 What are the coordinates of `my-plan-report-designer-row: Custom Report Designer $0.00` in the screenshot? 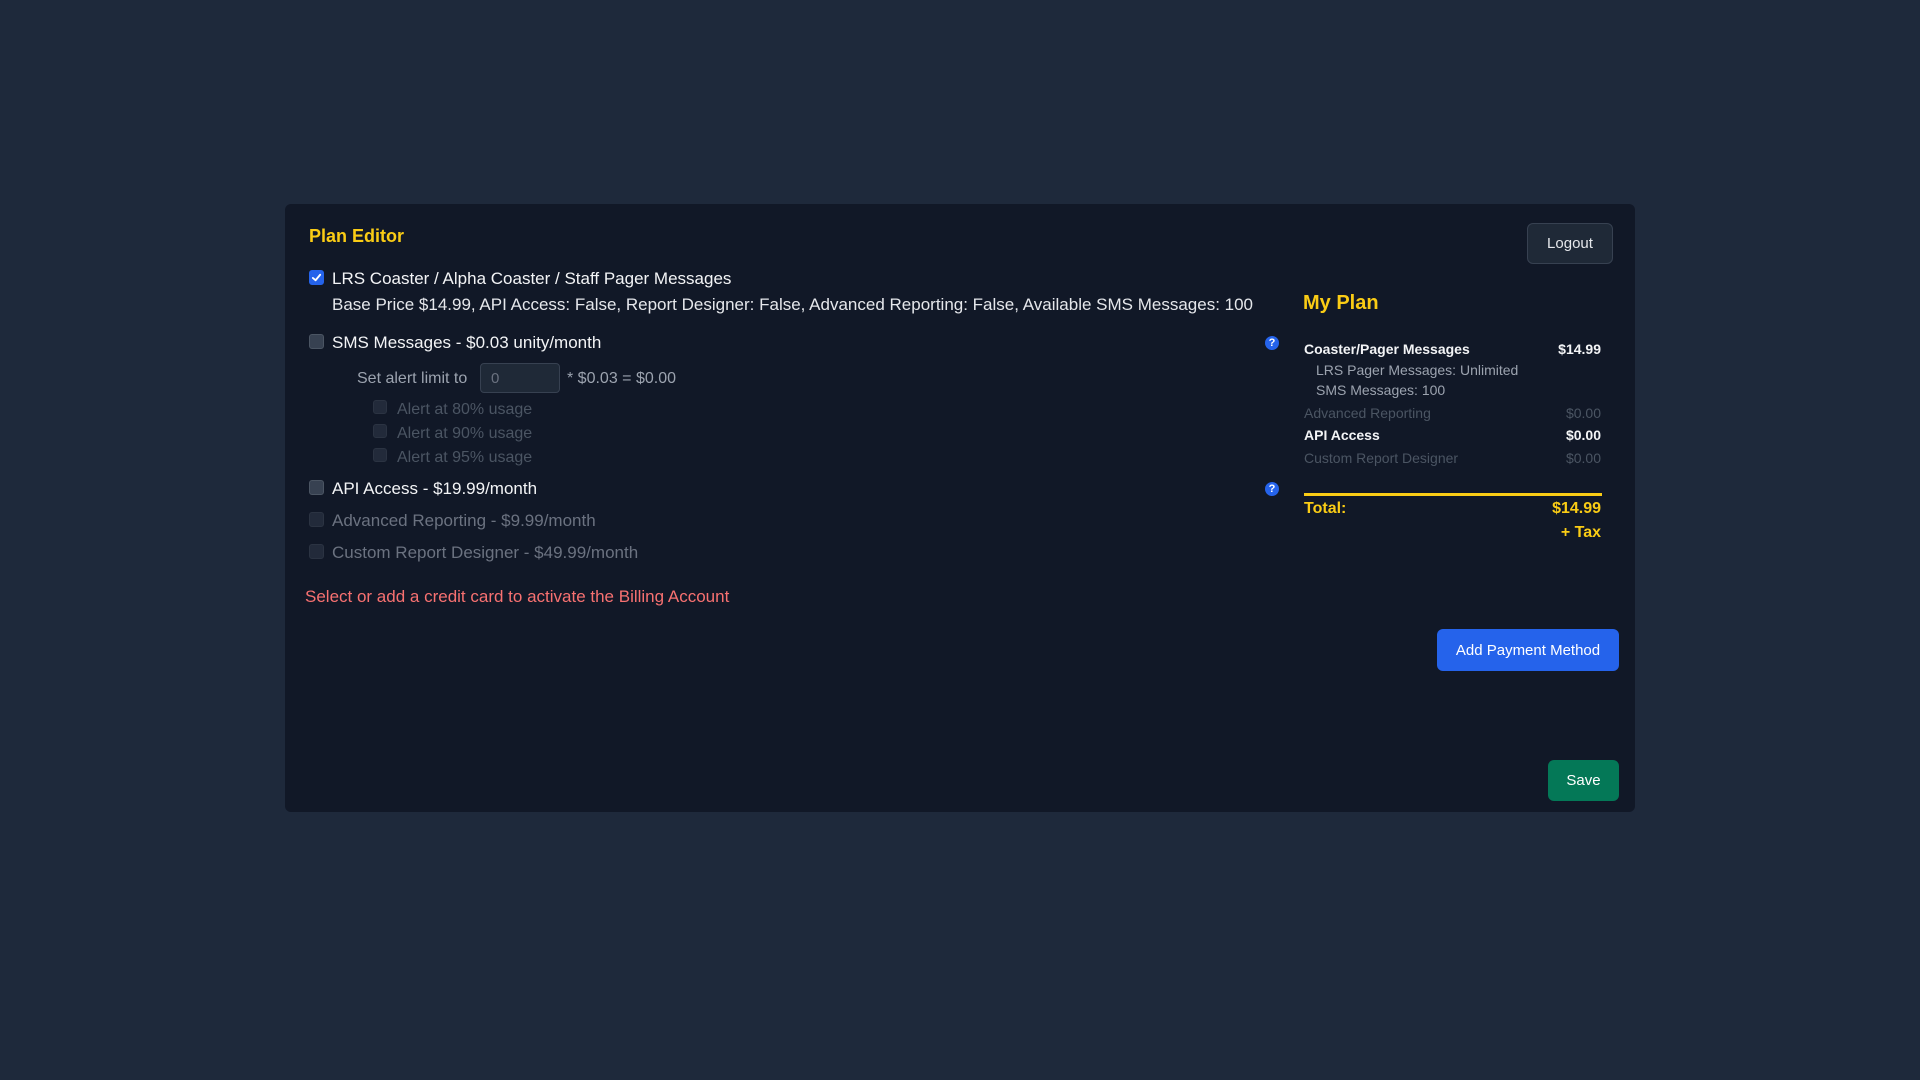 It's located at (1452, 458).